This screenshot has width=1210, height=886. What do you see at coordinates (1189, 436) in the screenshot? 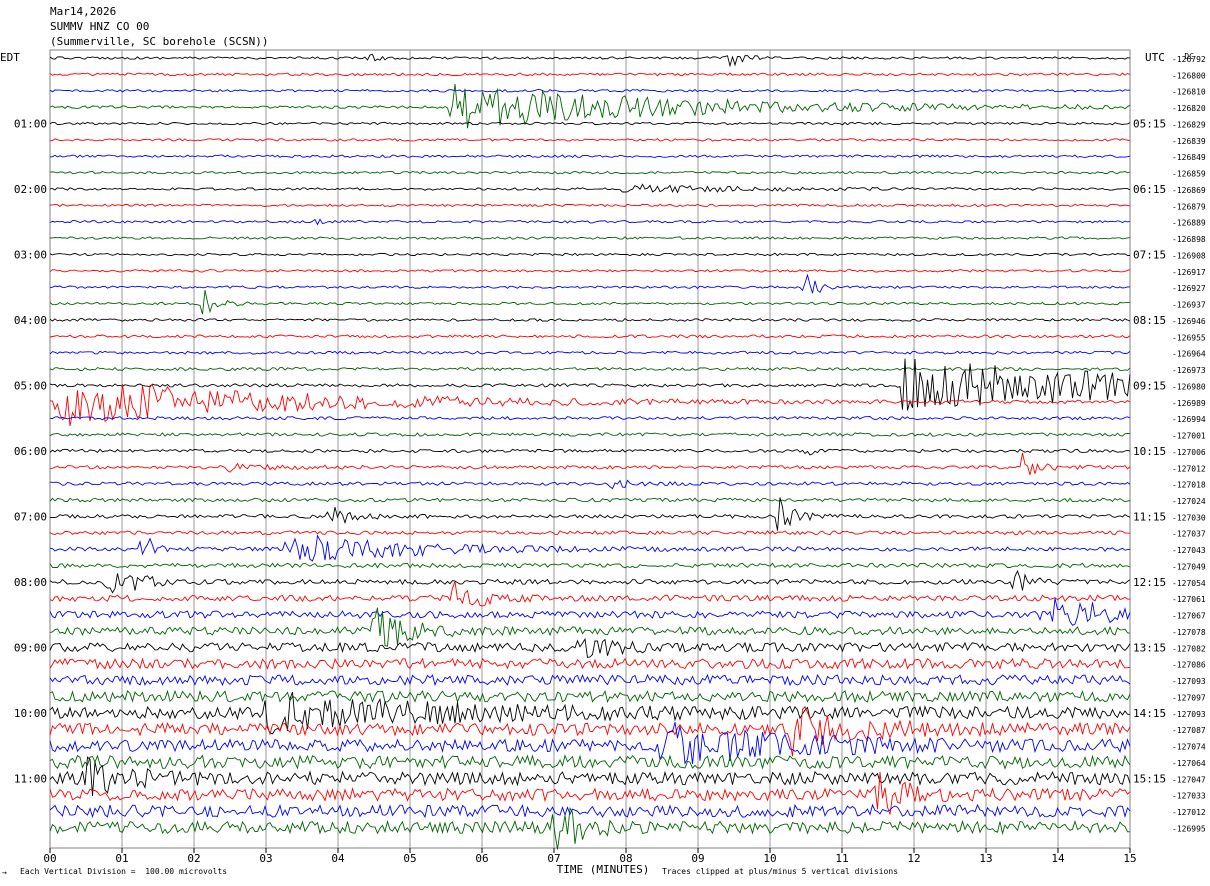
I see `dc-offset-label: -127001` at bounding box center [1189, 436].